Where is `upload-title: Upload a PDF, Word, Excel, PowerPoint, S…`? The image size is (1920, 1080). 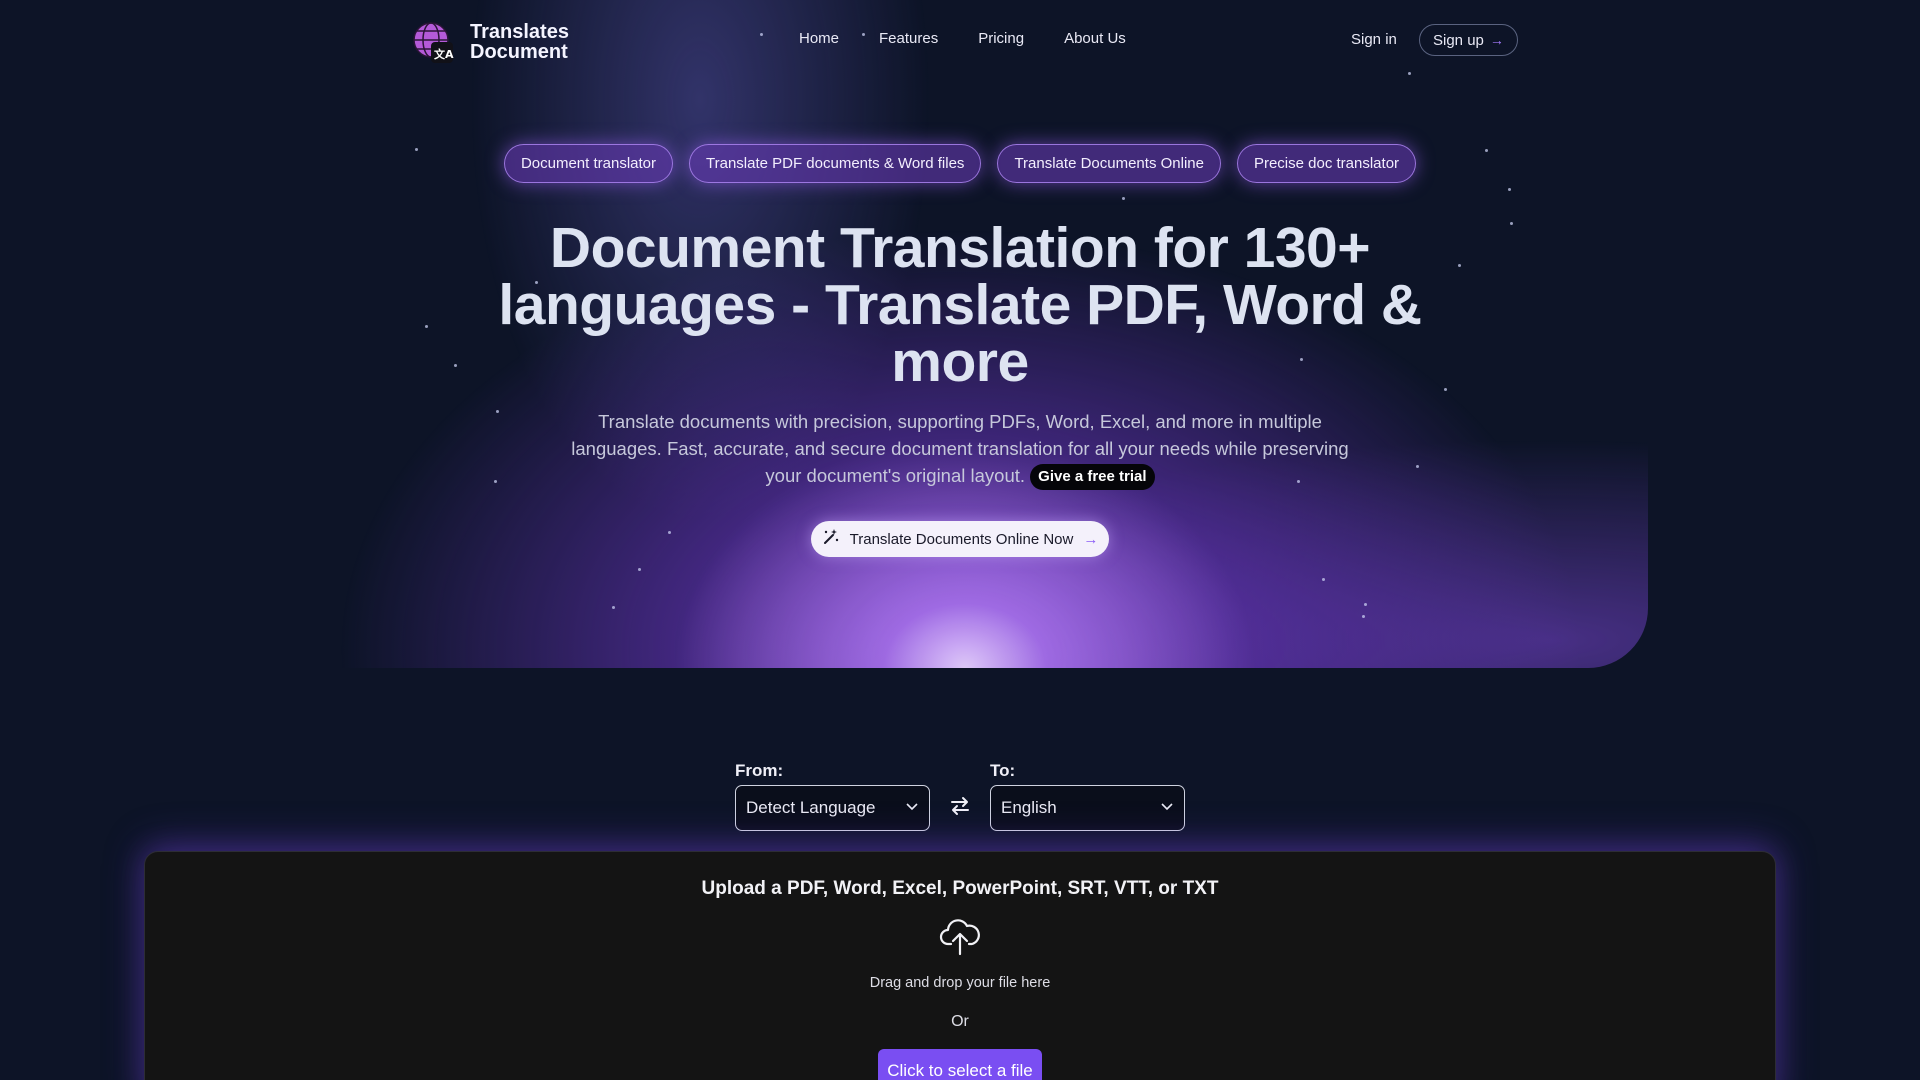
upload-title: Upload a PDF, Word, Excel, PowerPoint, S… is located at coordinates (960, 888).